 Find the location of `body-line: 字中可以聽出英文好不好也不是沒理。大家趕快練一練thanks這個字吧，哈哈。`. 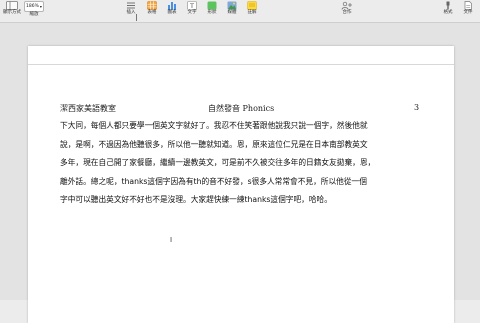

body-line: 字中可以聽出英文好不好也不是沒理。大家趕快練一練thanks這個字吧，哈哈。 is located at coordinates (196, 200).